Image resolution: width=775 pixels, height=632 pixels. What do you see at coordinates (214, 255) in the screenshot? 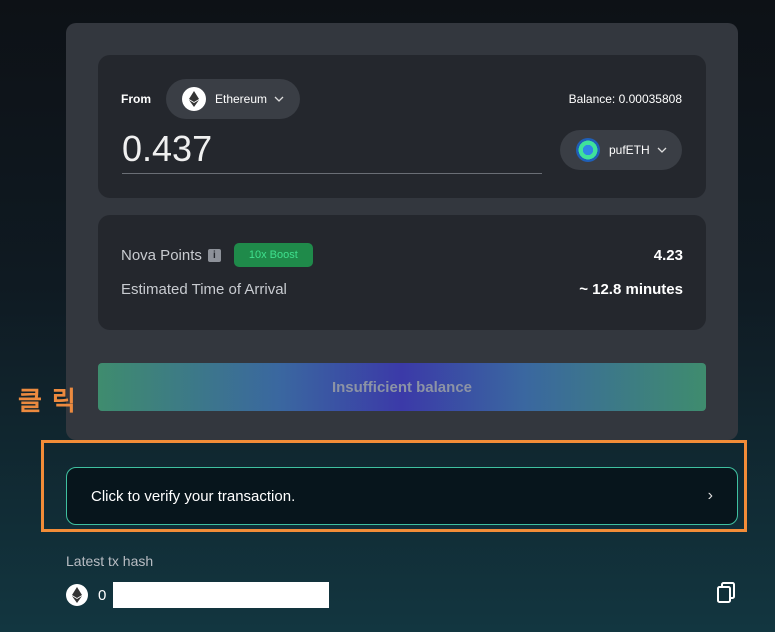
I see `info-icon: i` at bounding box center [214, 255].